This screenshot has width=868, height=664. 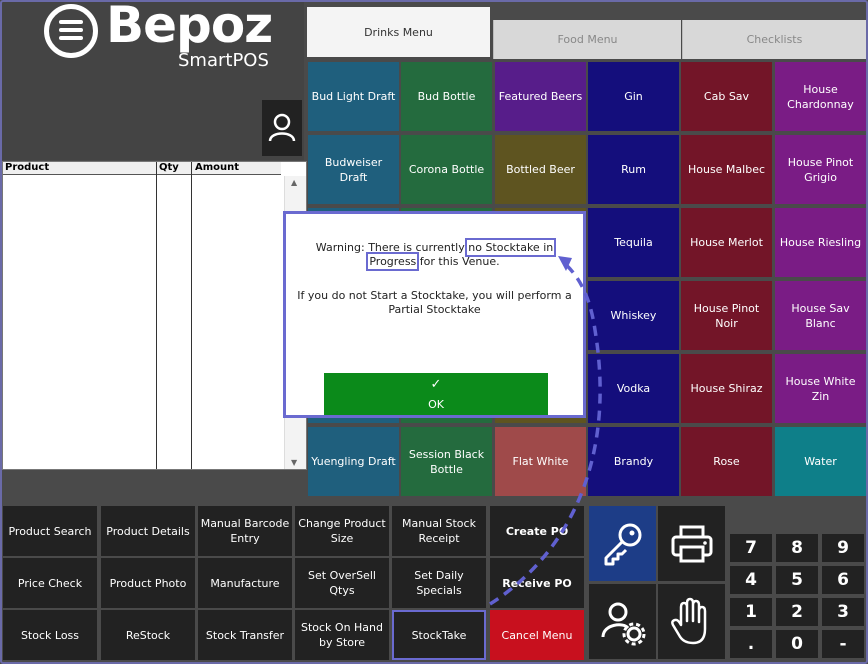 What do you see at coordinates (843, 548) in the screenshot?
I see `numpad-key-9: 9` at bounding box center [843, 548].